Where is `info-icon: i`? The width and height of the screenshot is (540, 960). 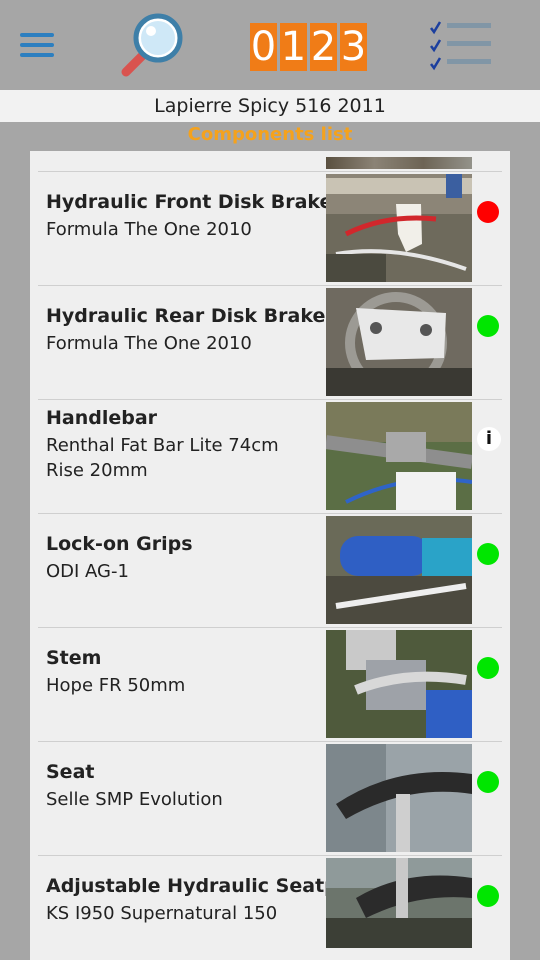
info-icon: i is located at coordinates (489, 439).